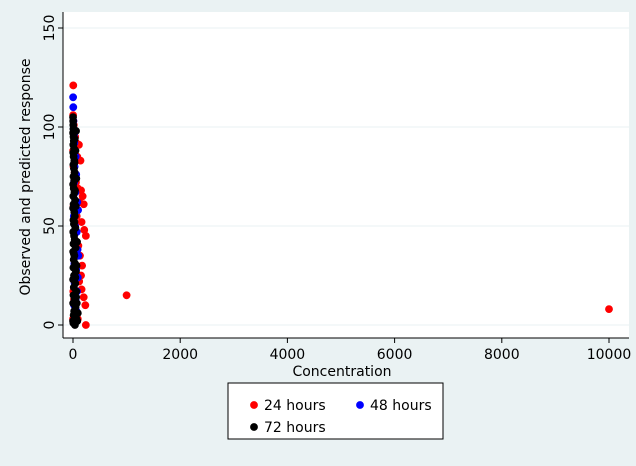  What do you see at coordinates (26, 176) in the screenshot?
I see `y-axis-label: Observed and predicted response` at bounding box center [26, 176].